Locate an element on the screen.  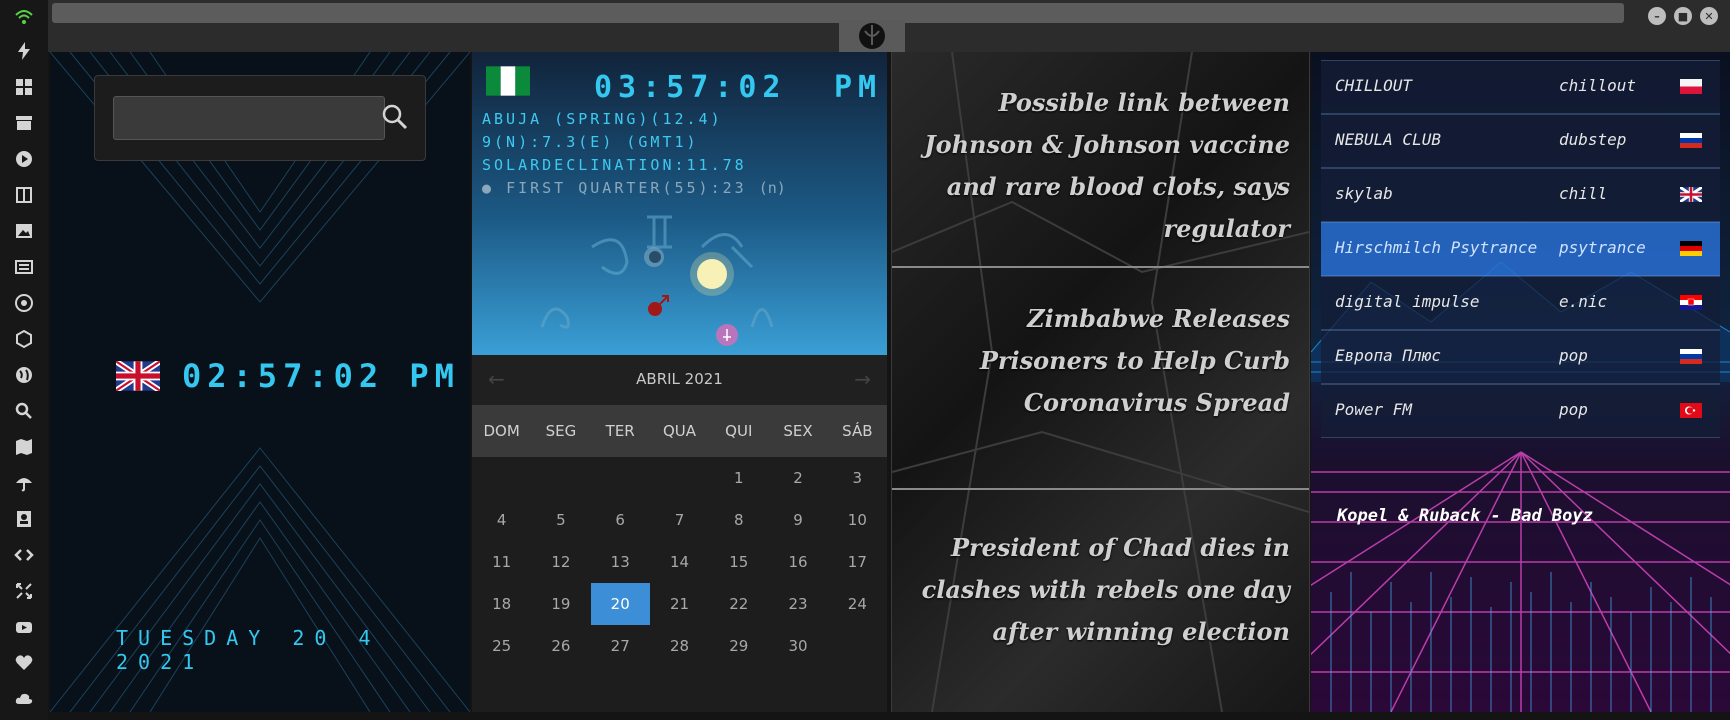
calendar-day: 8 is located at coordinates (738, 520).